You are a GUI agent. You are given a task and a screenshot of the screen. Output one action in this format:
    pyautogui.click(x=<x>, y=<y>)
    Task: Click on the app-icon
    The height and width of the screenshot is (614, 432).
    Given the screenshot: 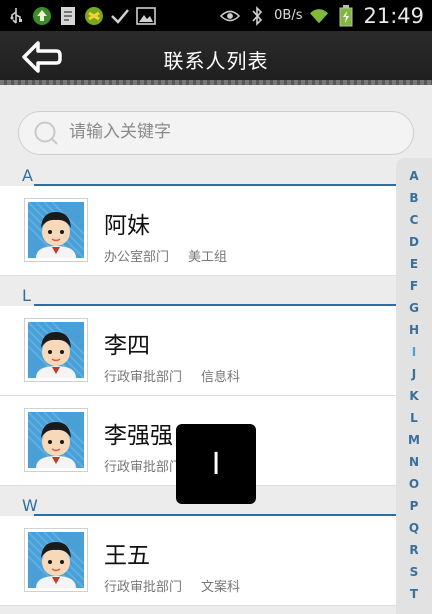 What is the action you would take?
    pyautogui.click(x=94, y=16)
    